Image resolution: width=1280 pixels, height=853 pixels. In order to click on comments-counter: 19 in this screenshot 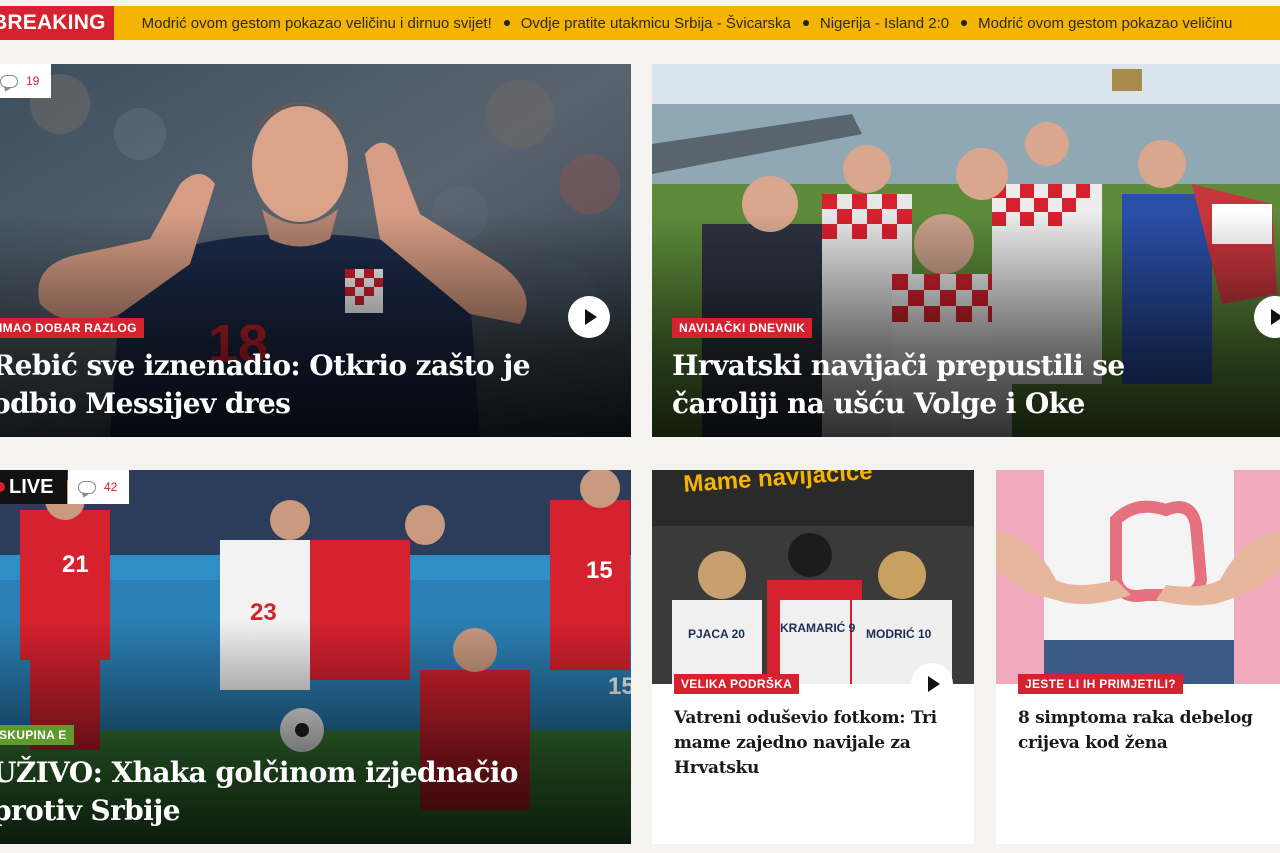, I will do `click(26, 81)`.